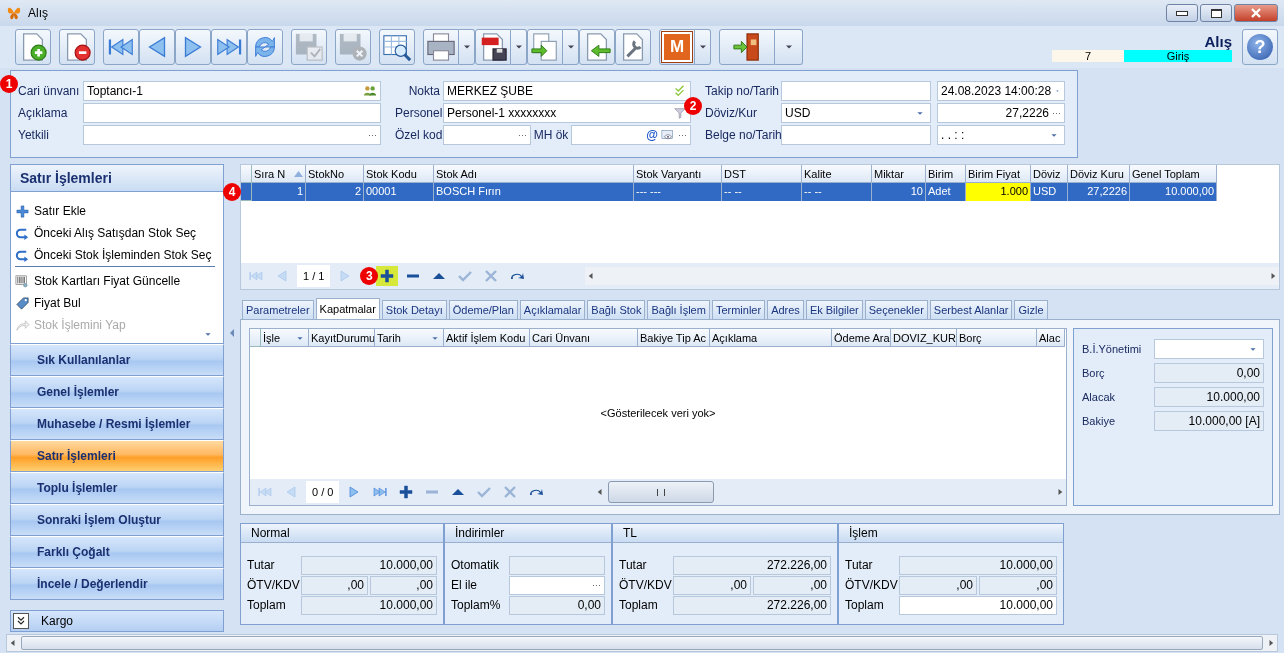  What do you see at coordinates (1216, 13) in the screenshot?
I see `maximize-button` at bounding box center [1216, 13].